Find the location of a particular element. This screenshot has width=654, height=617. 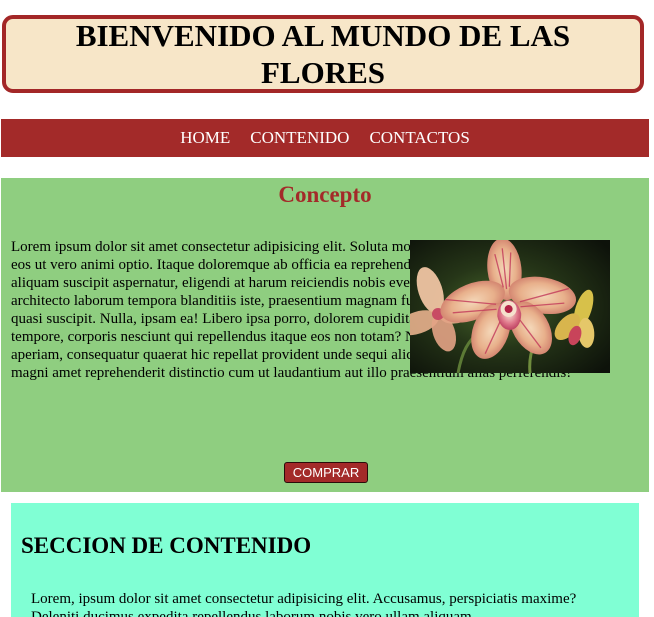

page-header: BIENVENIDO AL MUNDO DE LAS FLORES is located at coordinates (323, 54).